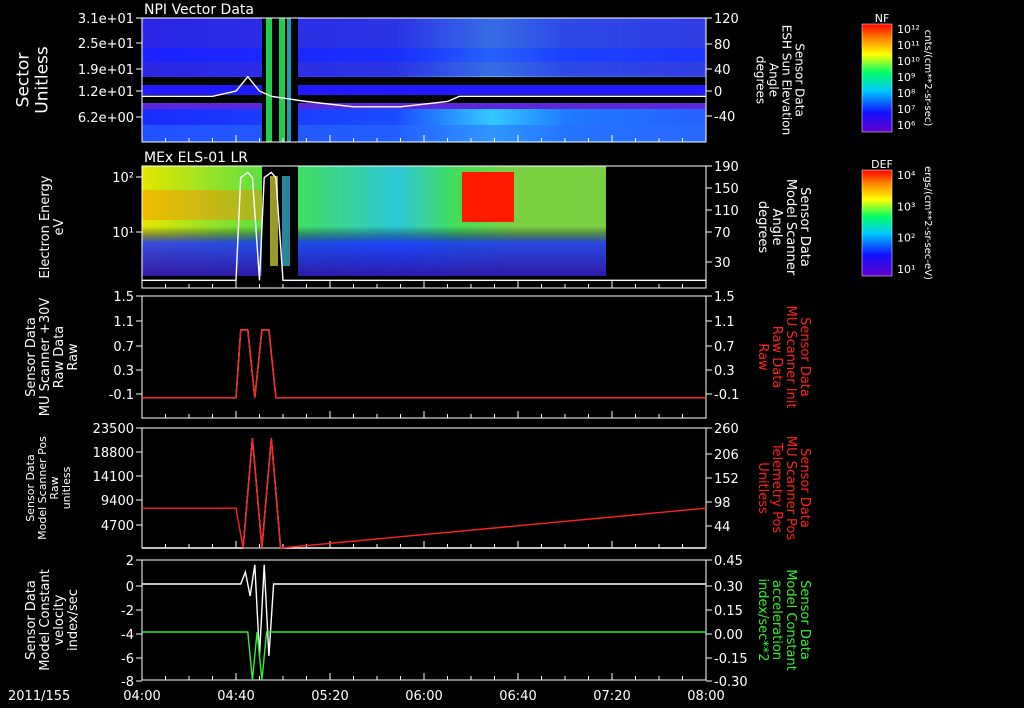 The width and height of the screenshot is (1024, 708). Describe the element at coordinates (45, 620) in the screenshot. I see `panel-4-ylabel-line: Model Constant` at that location.